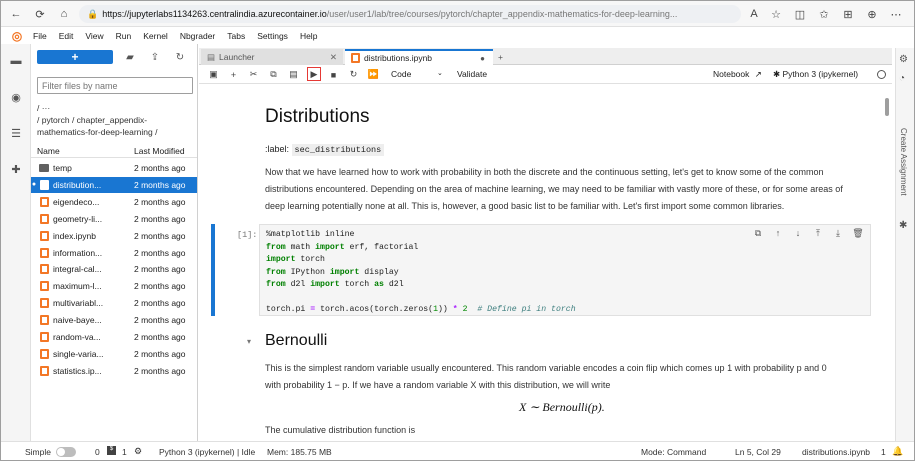  I want to click on close-icon: ✕, so click(333, 57).